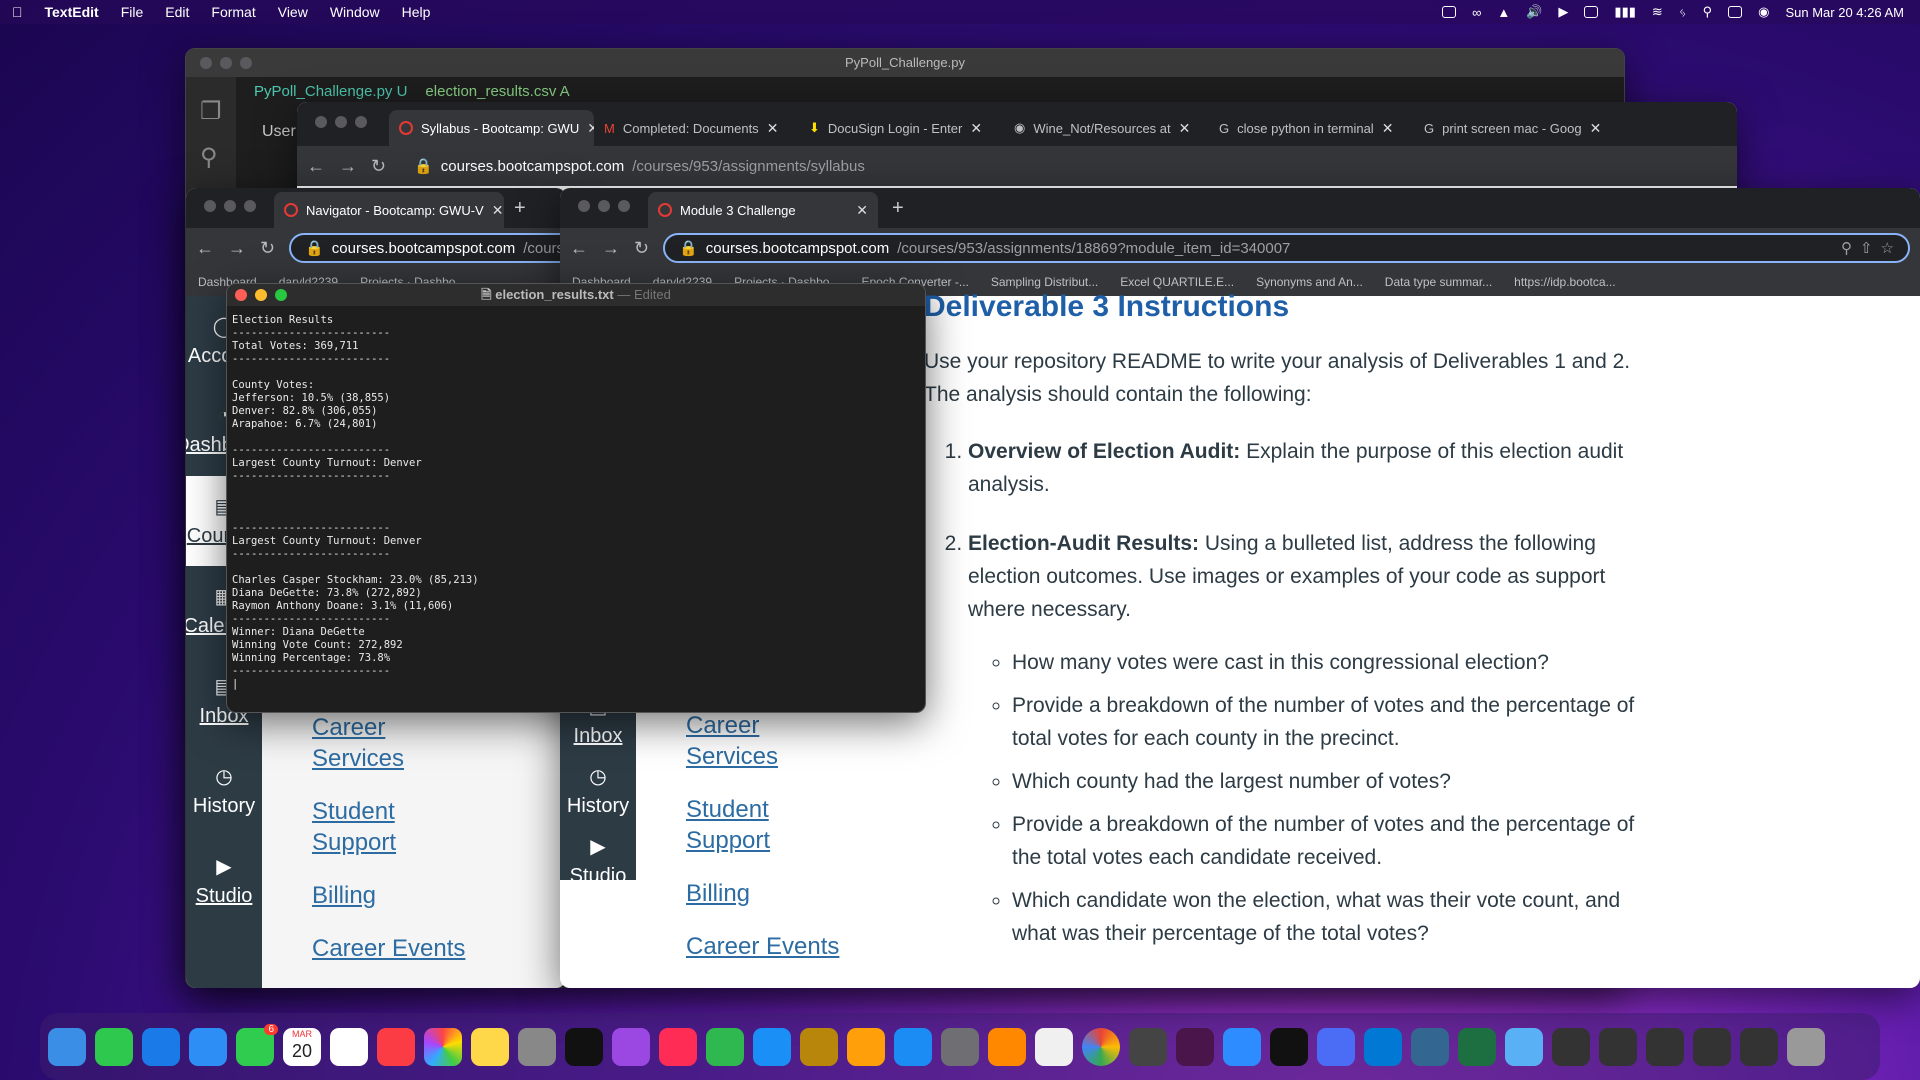 The height and width of the screenshot is (1080, 1920). What do you see at coordinates (490, 1046) in the screenshot?
I see `notes-icon` at bounding box center [490, 1046].